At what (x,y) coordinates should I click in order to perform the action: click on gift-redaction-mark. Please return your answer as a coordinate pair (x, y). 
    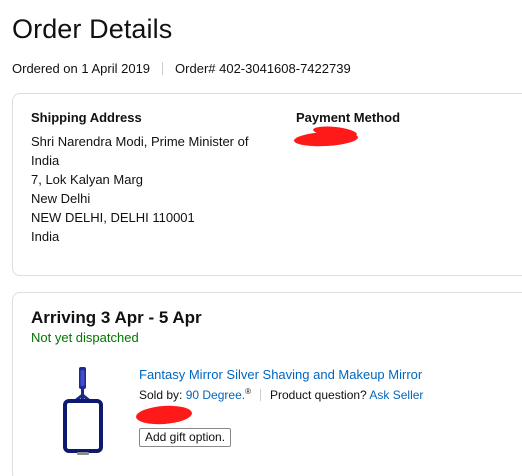
    Looking at the image, I should click on (164, 415).